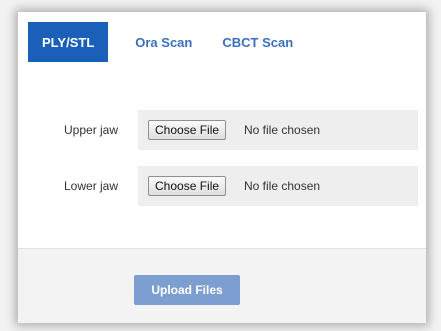 This screenshot has height=331, width=441. Describe the element at coordinates (282, 186) in the screenshot. I see `lower-jaw-file-status: No file chosen` at that location.